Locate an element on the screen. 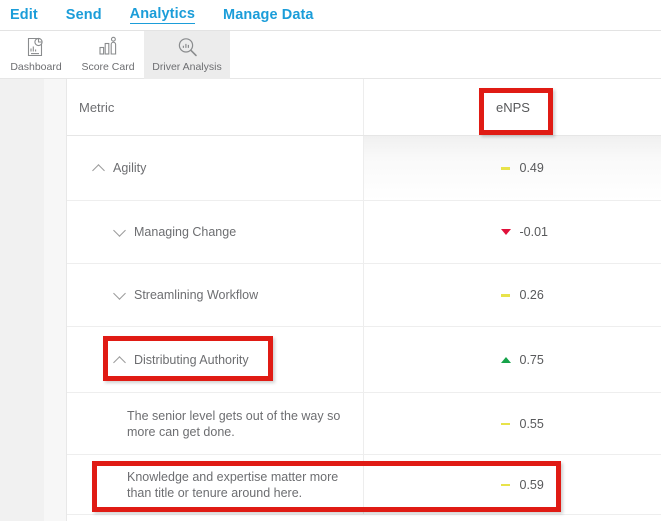  nav-item-analytics: Analytics is located at coordinates (162, 15).